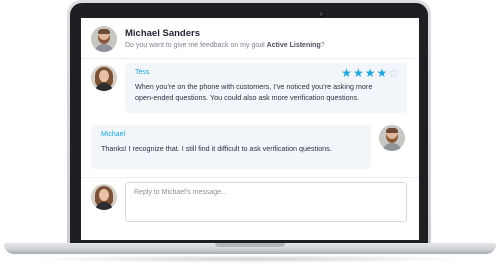 This screenshot has height=268, width=500. Describe the element at coordinates (162, 33) in the screenshot. I see `conversation-title: Michael Sanders` at that location.